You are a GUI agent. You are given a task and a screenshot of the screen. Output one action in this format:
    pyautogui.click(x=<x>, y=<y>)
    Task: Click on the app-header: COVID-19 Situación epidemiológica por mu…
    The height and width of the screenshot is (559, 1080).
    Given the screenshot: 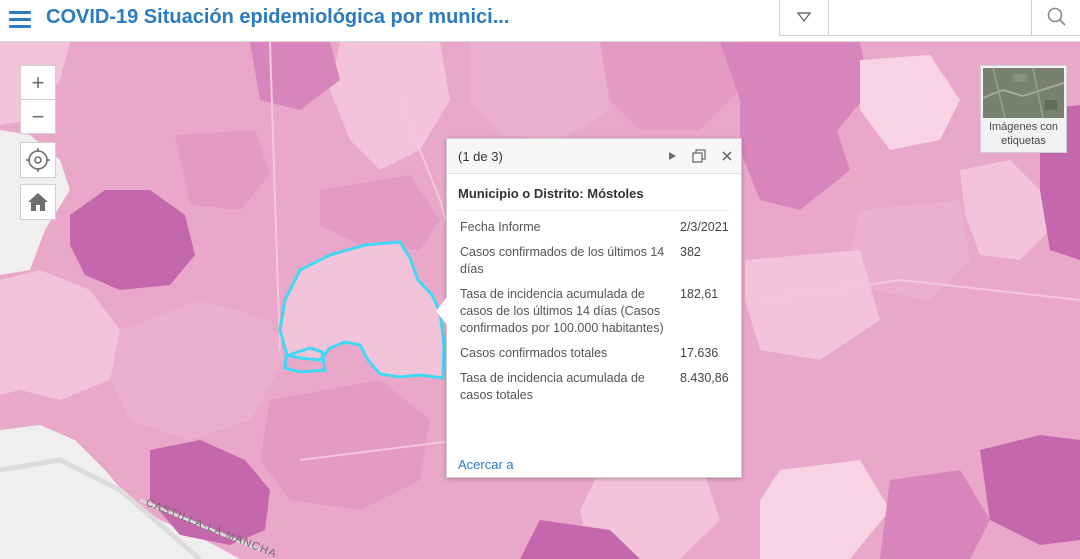 What is the action you would take?
    pyautogui.click(x=540, y=21)
    